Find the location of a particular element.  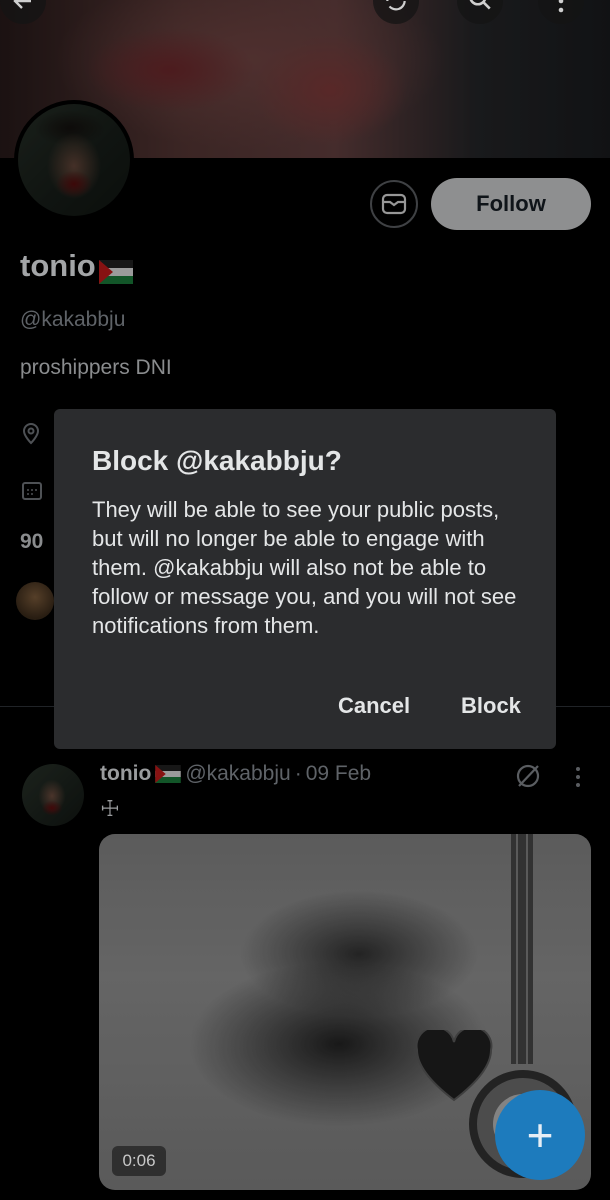

tweet-header: tonio @kakabbju · 09 Feb is located at coordinates (235, 774).